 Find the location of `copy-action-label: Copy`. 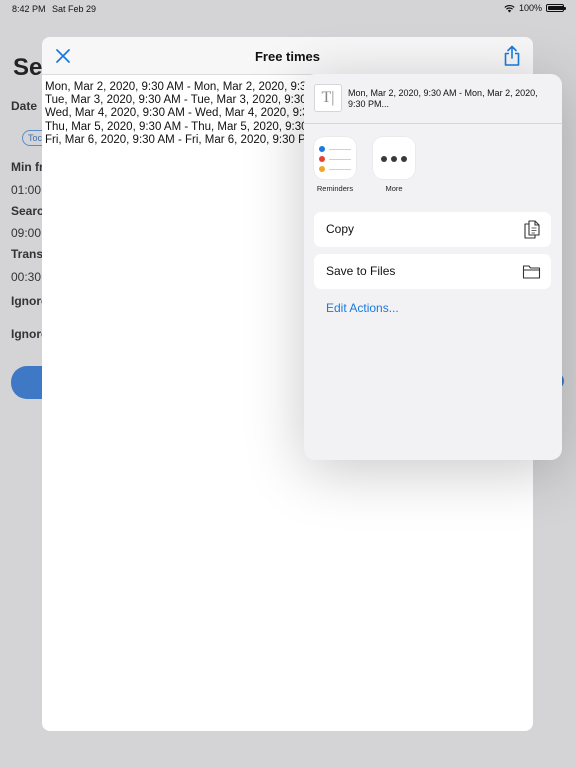

copy-action-label: Copy is located at coordinates (340, 229).